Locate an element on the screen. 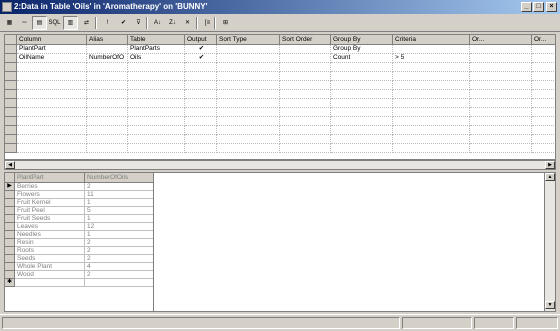 This screenshot has height=331, width=560. results-cell: Wood is located at coordinates (50, 275).